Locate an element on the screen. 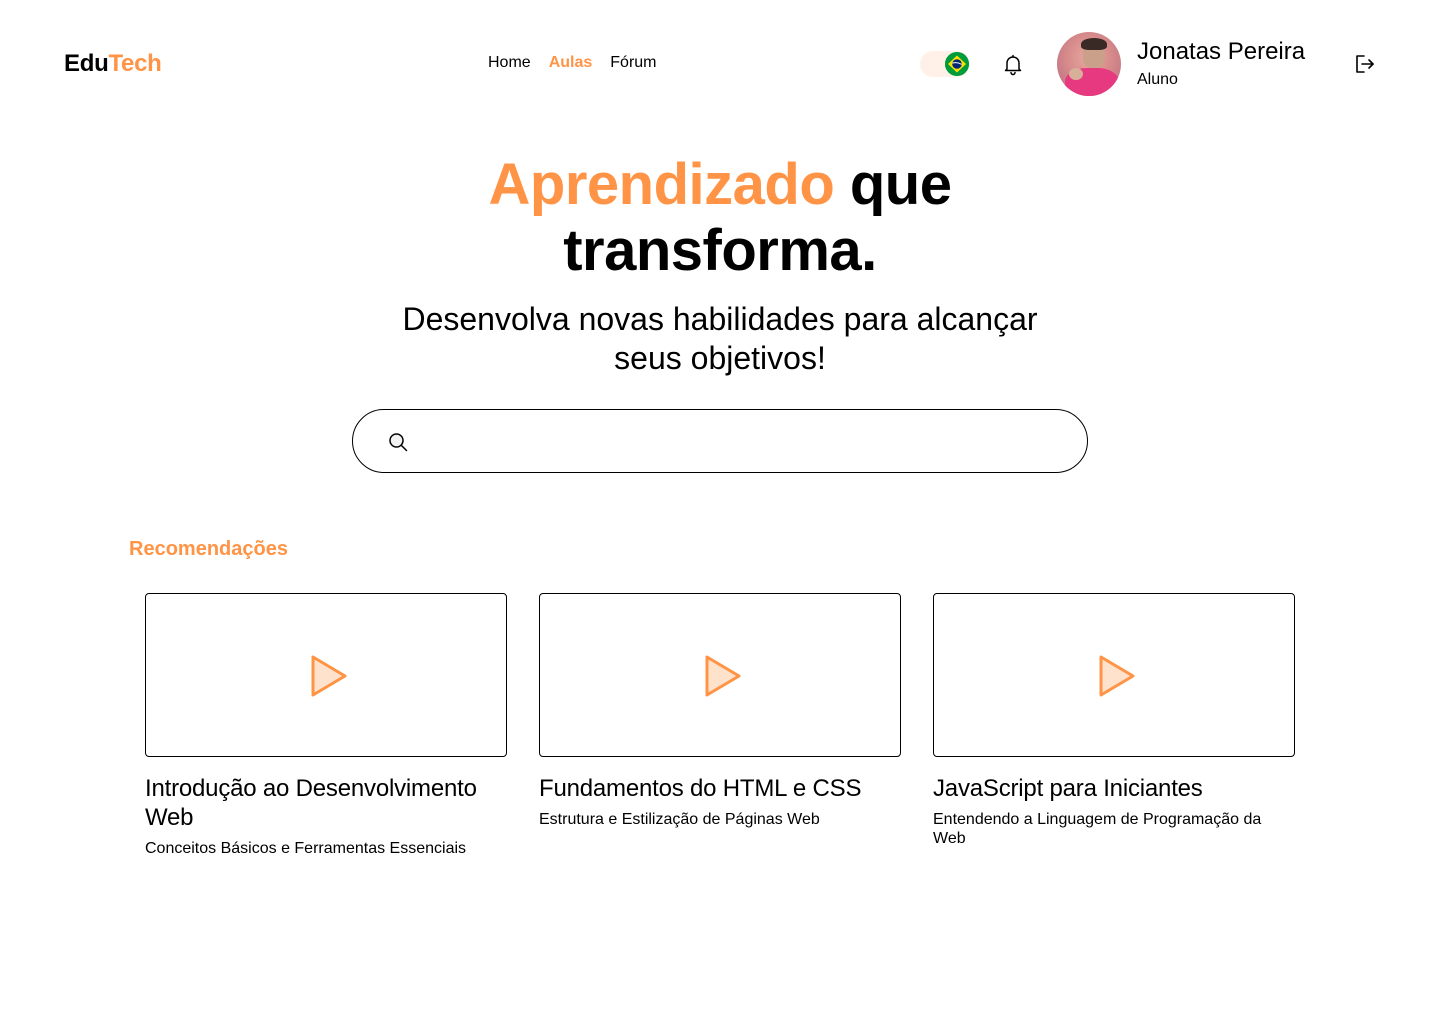  language-toggle is located at coordinates (945, 64).